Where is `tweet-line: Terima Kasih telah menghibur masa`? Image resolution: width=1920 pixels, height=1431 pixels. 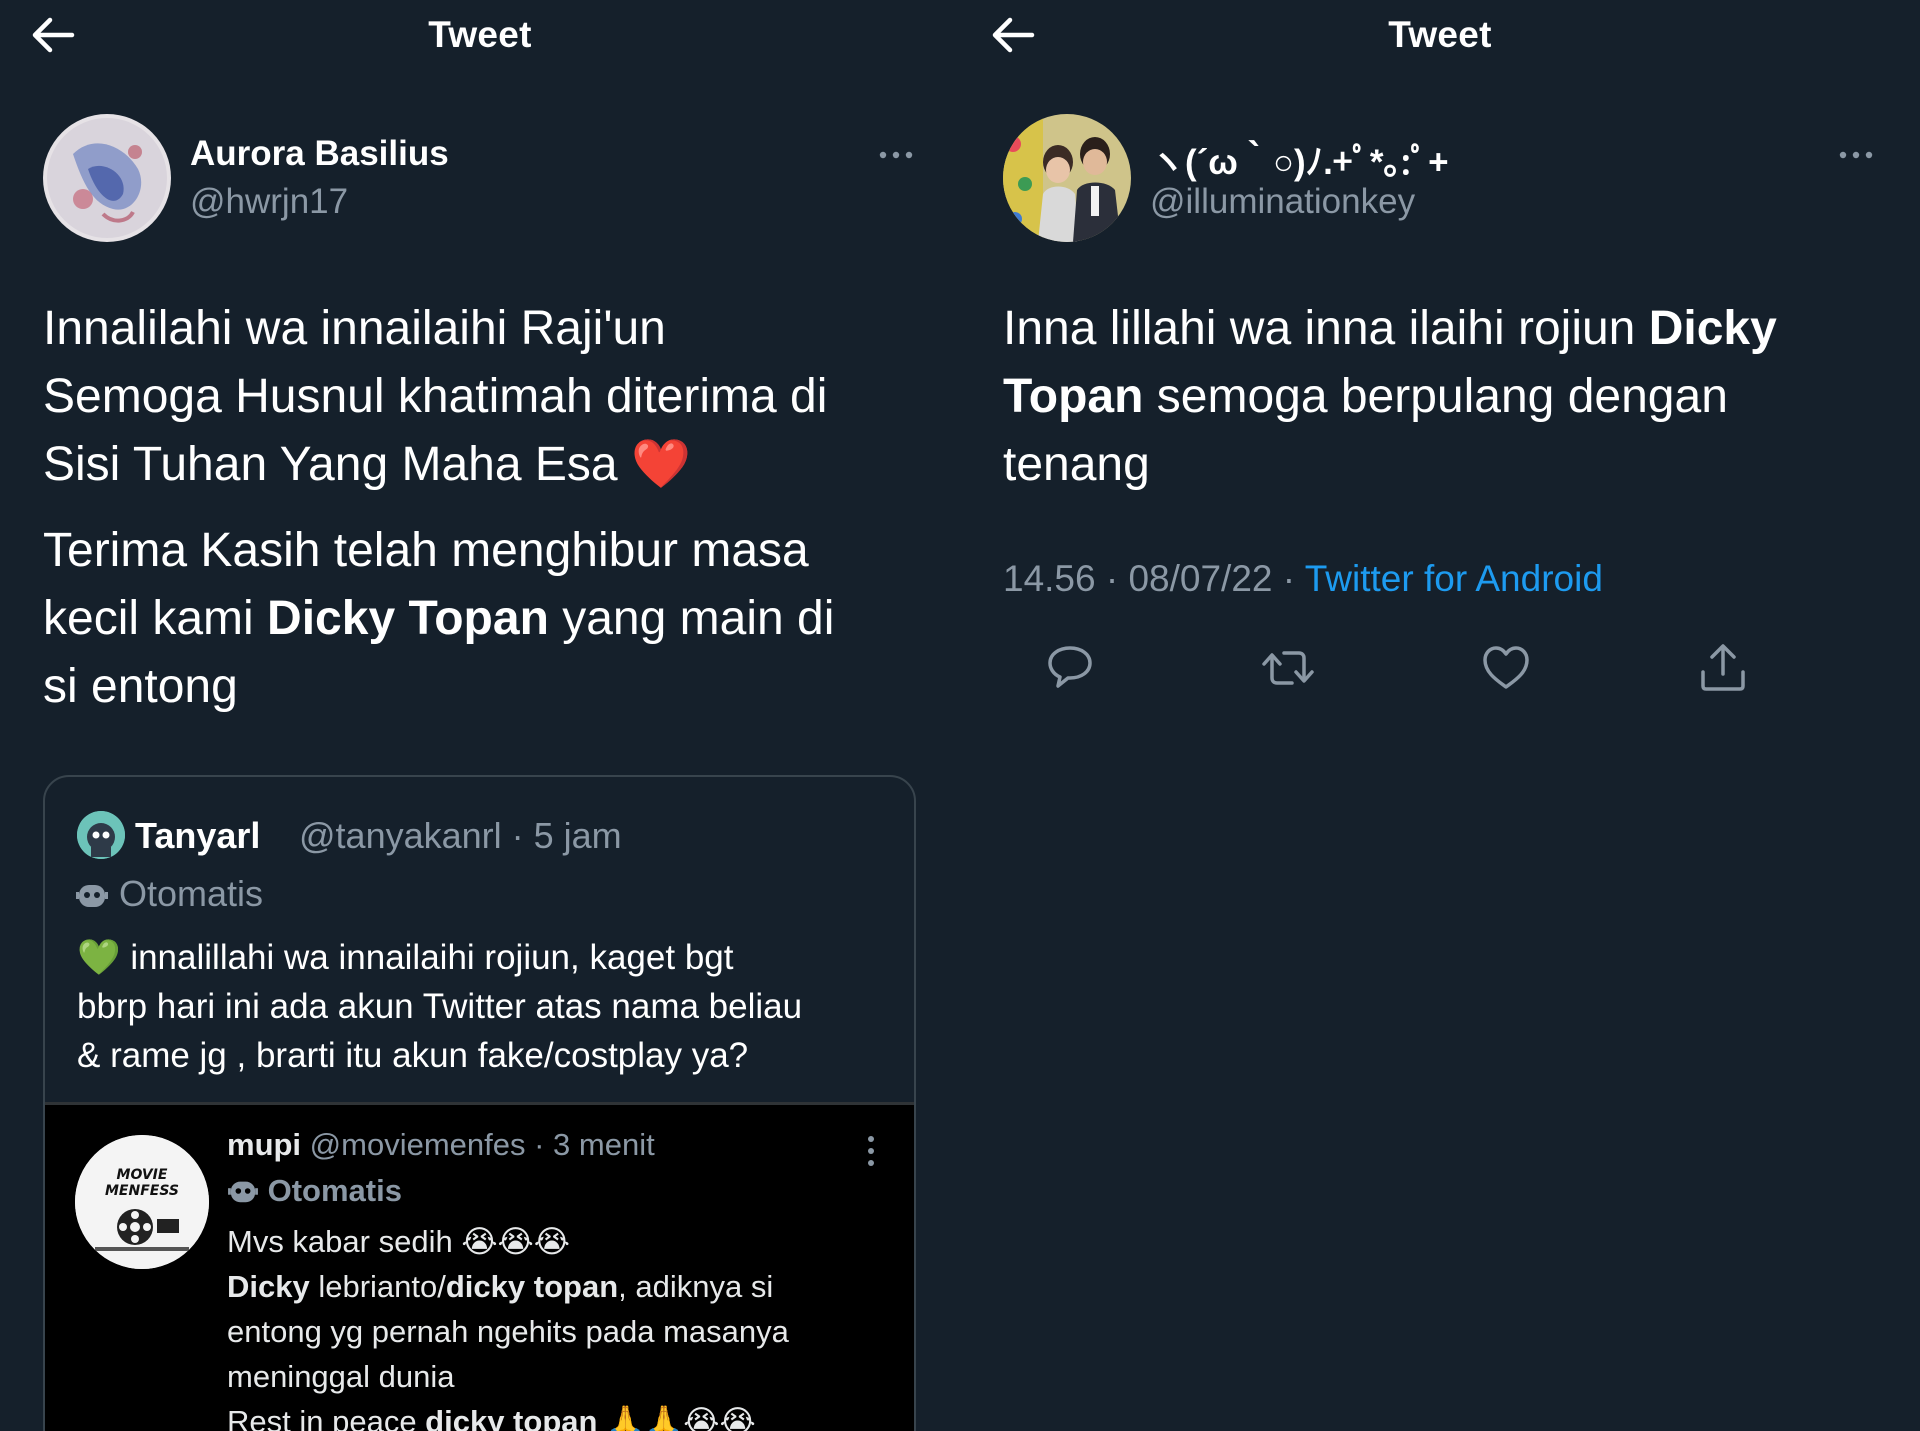 tweet-line: Terima Kasih telah menghibur masa is located at coordinates (426, 550).